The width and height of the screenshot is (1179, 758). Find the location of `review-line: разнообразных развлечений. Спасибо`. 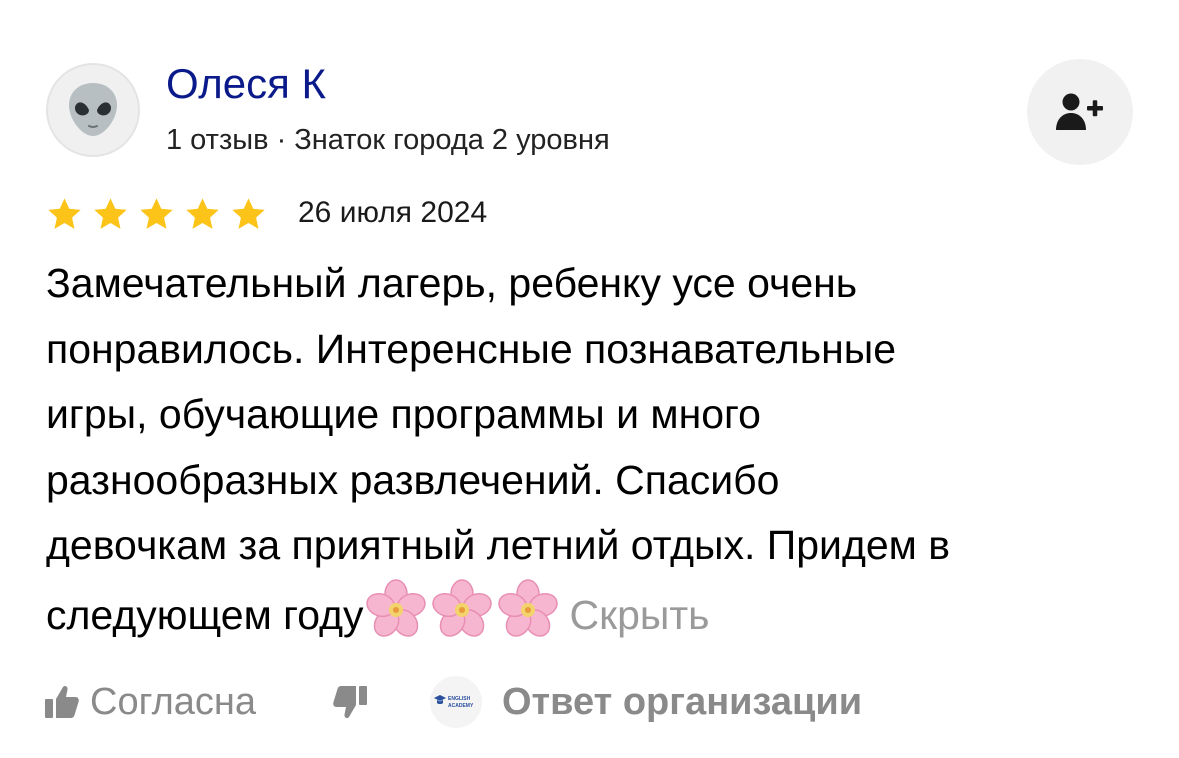

review-line: разнообразных развлечений. Спасибо is located at coordinates (413, 479).